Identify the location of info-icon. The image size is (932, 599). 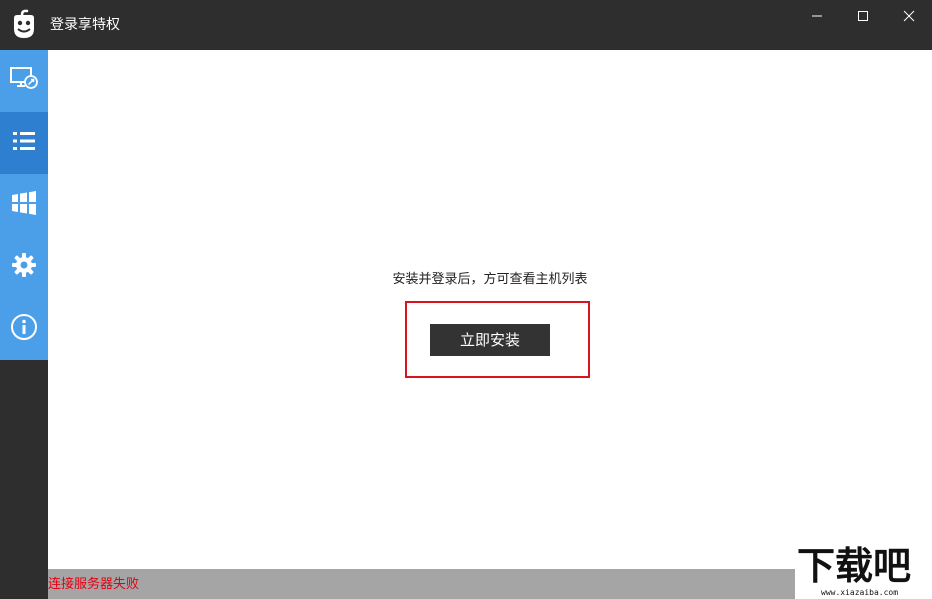
(24, 329).